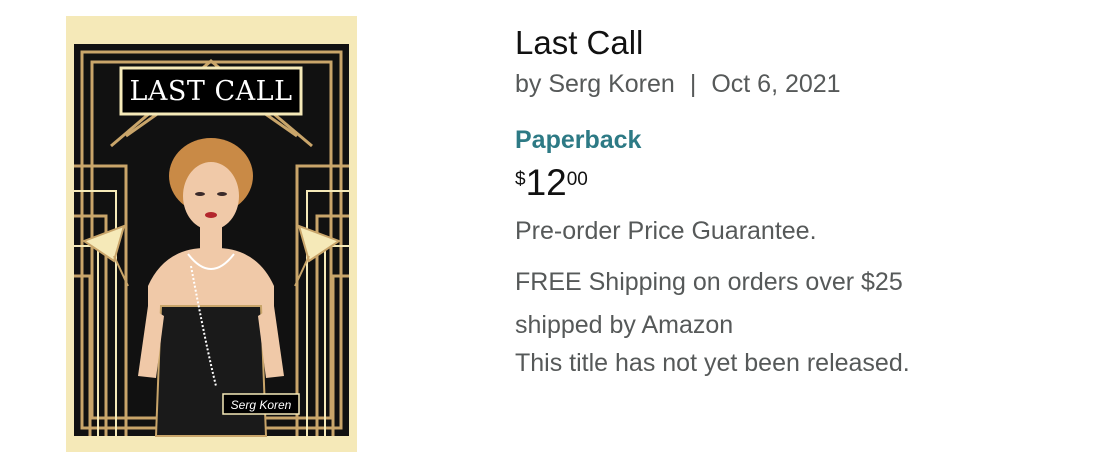 The height and width of the screenshot is (472, 1098). Describe the element at coordinates (578, 140) in the screenshot. I see `format-link-paperback: Paperback` at that location.